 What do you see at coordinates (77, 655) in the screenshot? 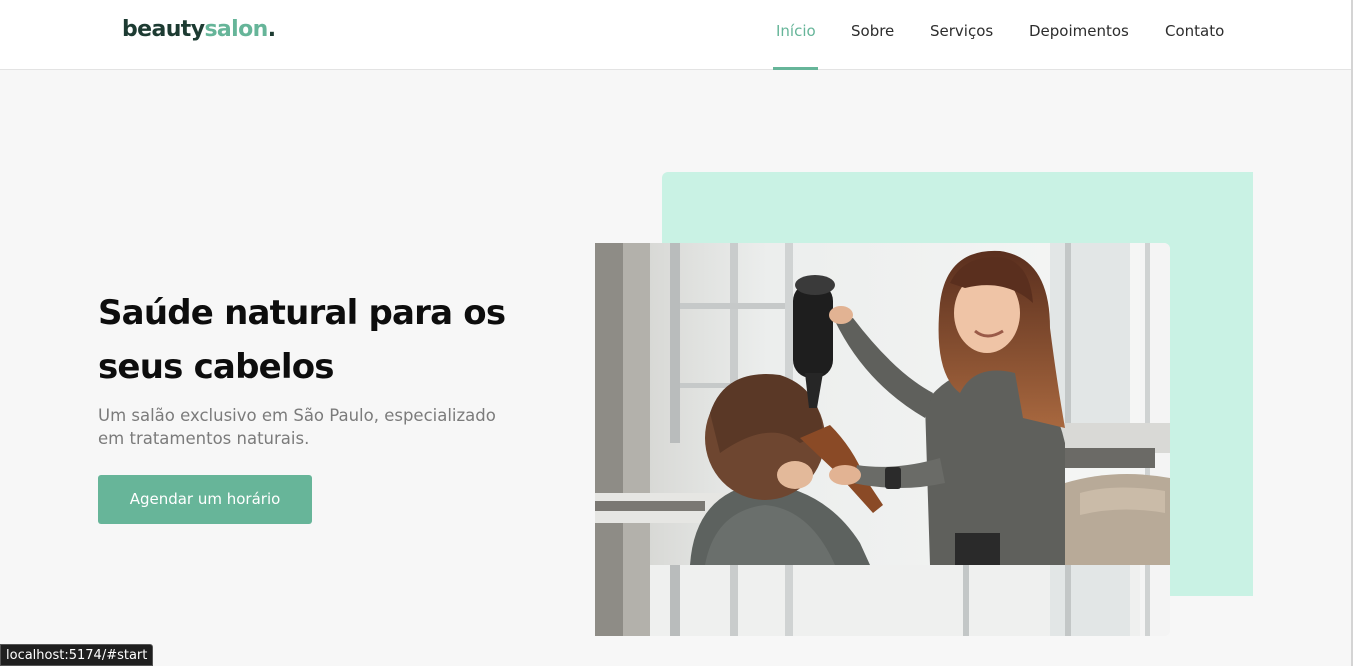
I see `browser-status-url: localhost:5174/#start` at bounding box center [77, 655].